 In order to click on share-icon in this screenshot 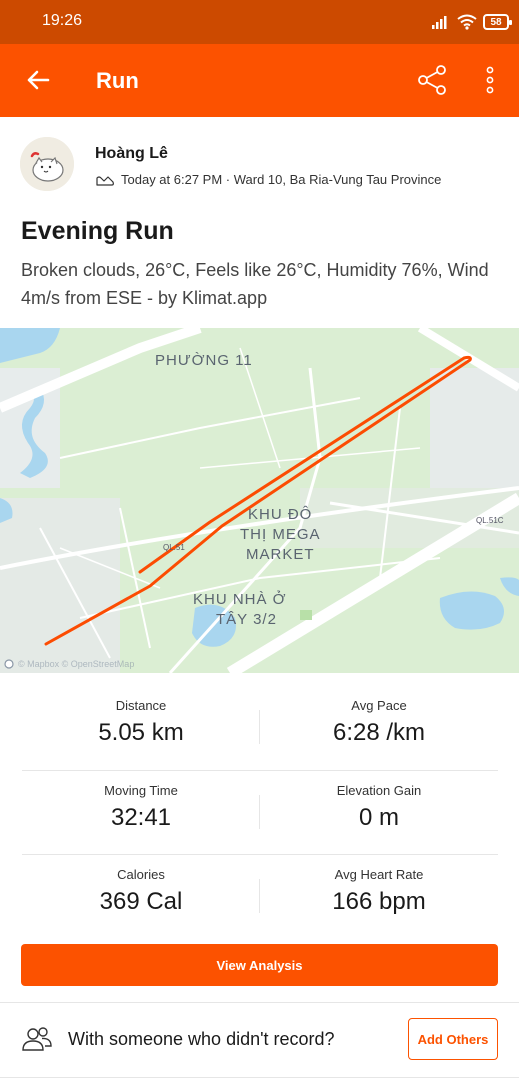, I will do `click(432, 80)`.